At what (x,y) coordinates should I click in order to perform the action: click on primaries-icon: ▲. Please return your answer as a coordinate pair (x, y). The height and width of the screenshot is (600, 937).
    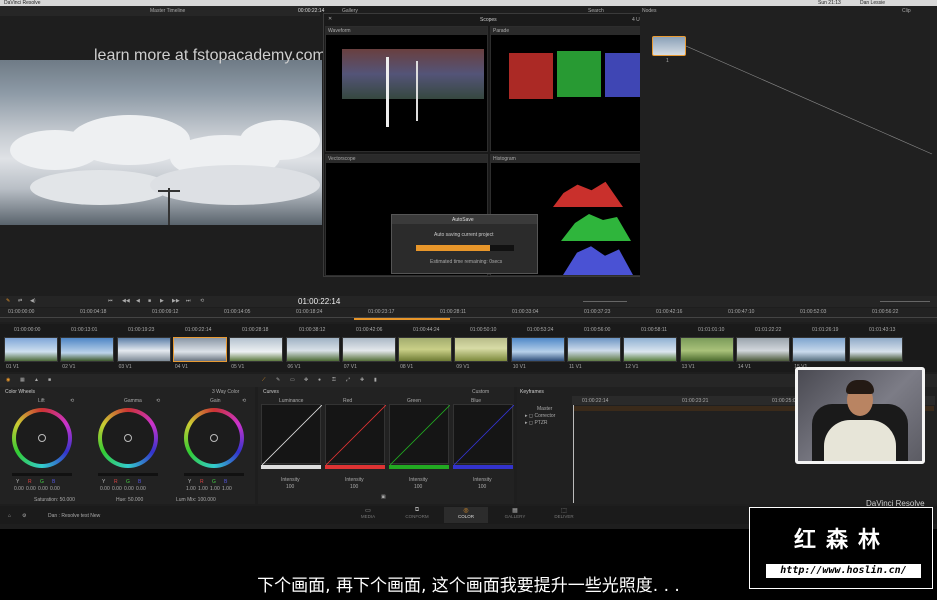
    Looking at the image, I should click on (36, 380).